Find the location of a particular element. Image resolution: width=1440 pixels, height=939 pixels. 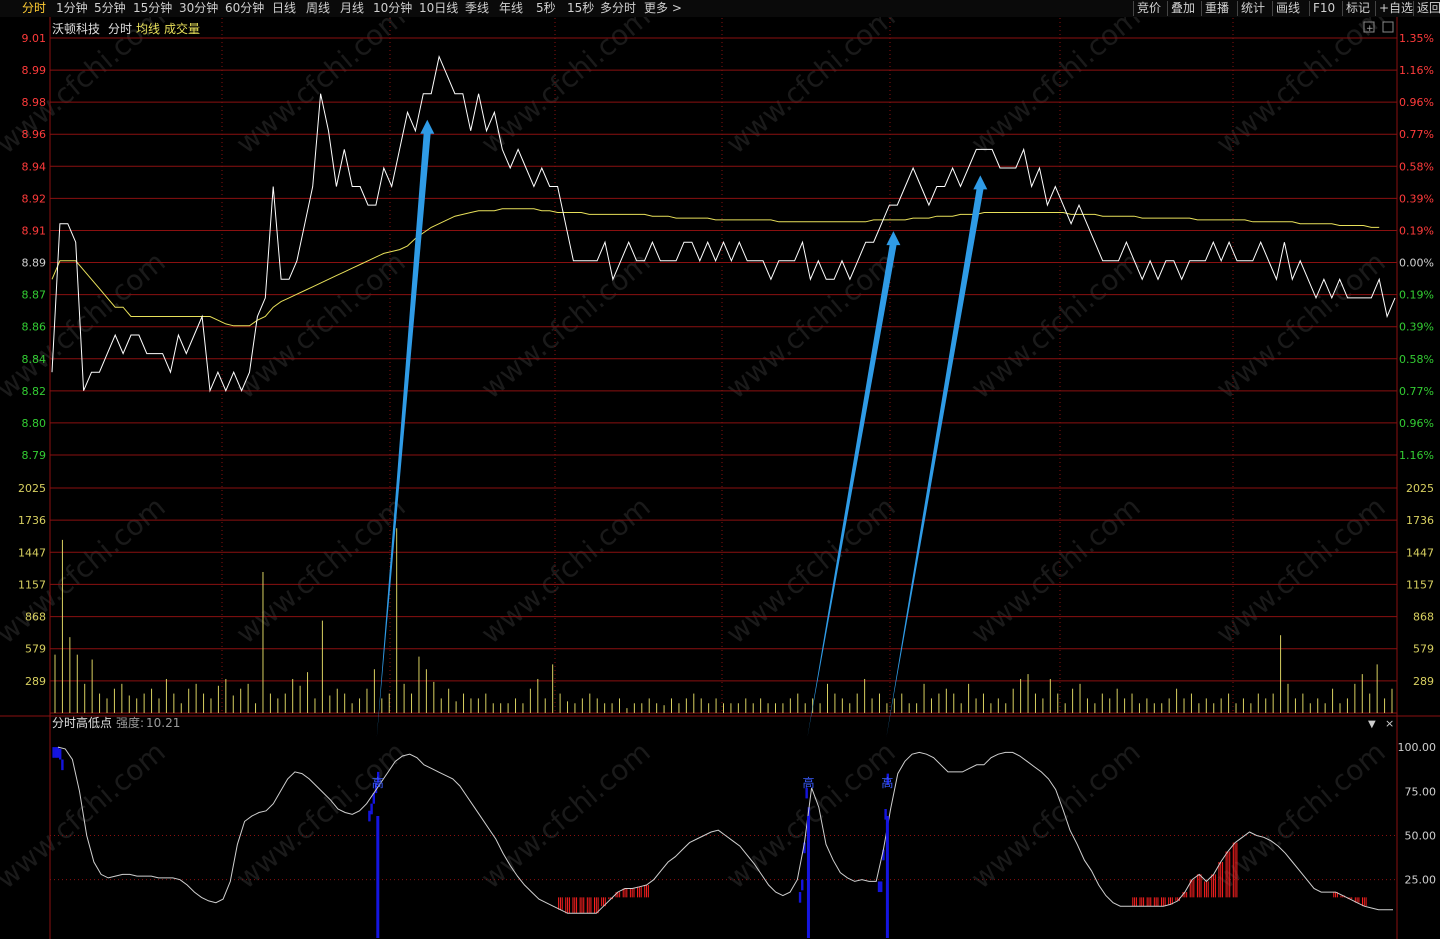

indicator-tick-label: 75.00 is located at coordinates (1421, 791).